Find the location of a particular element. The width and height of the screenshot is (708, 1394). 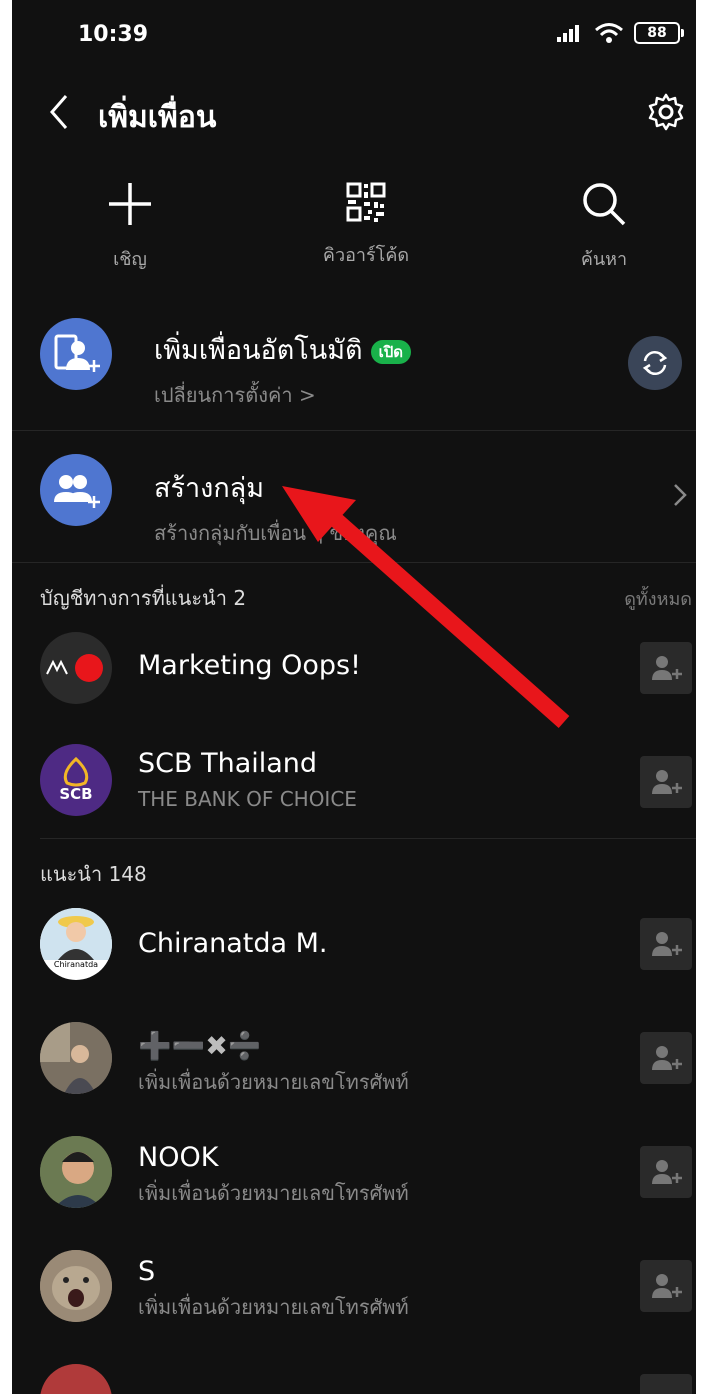

annotation-arrow is located at coordinates (426, 607).